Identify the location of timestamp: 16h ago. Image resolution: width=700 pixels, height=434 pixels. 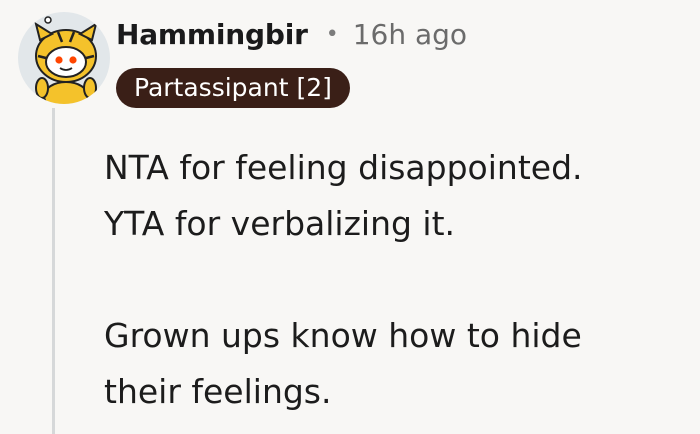
(410, 34).